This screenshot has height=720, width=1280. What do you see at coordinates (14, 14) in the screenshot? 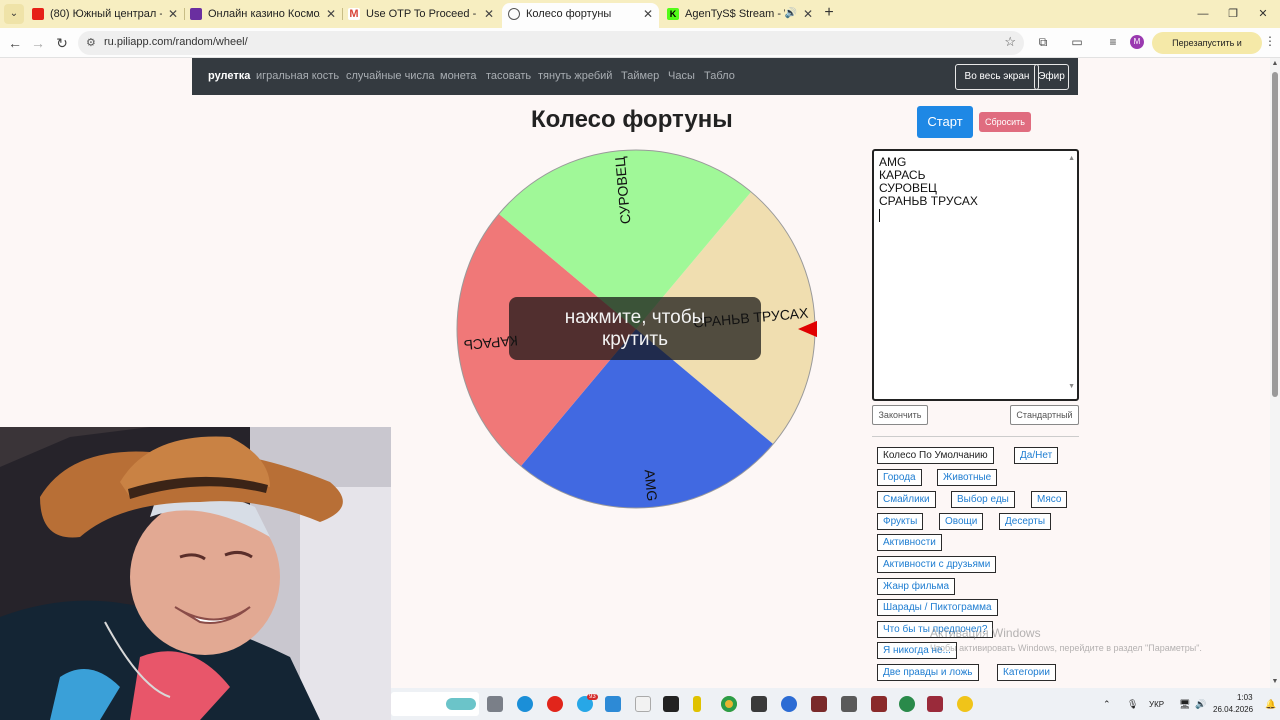
I see `tab-search-button: ⌄` at bounding box center [14, 14].